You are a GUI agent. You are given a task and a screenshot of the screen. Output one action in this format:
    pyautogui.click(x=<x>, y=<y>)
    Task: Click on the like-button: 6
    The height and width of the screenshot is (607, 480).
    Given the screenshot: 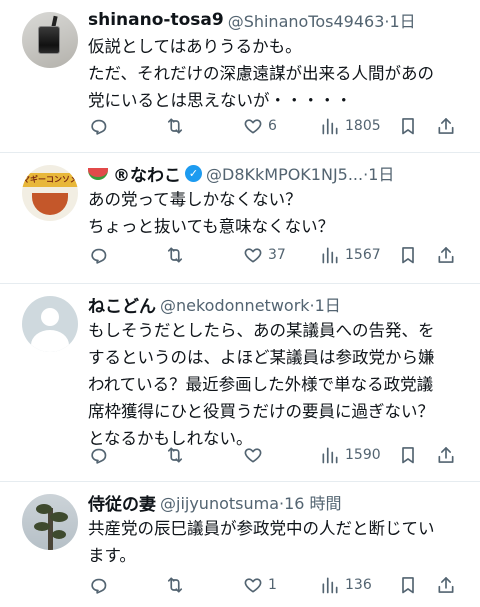 What is the action you would take?
    pyautogui.click(x=260, y=126)
    